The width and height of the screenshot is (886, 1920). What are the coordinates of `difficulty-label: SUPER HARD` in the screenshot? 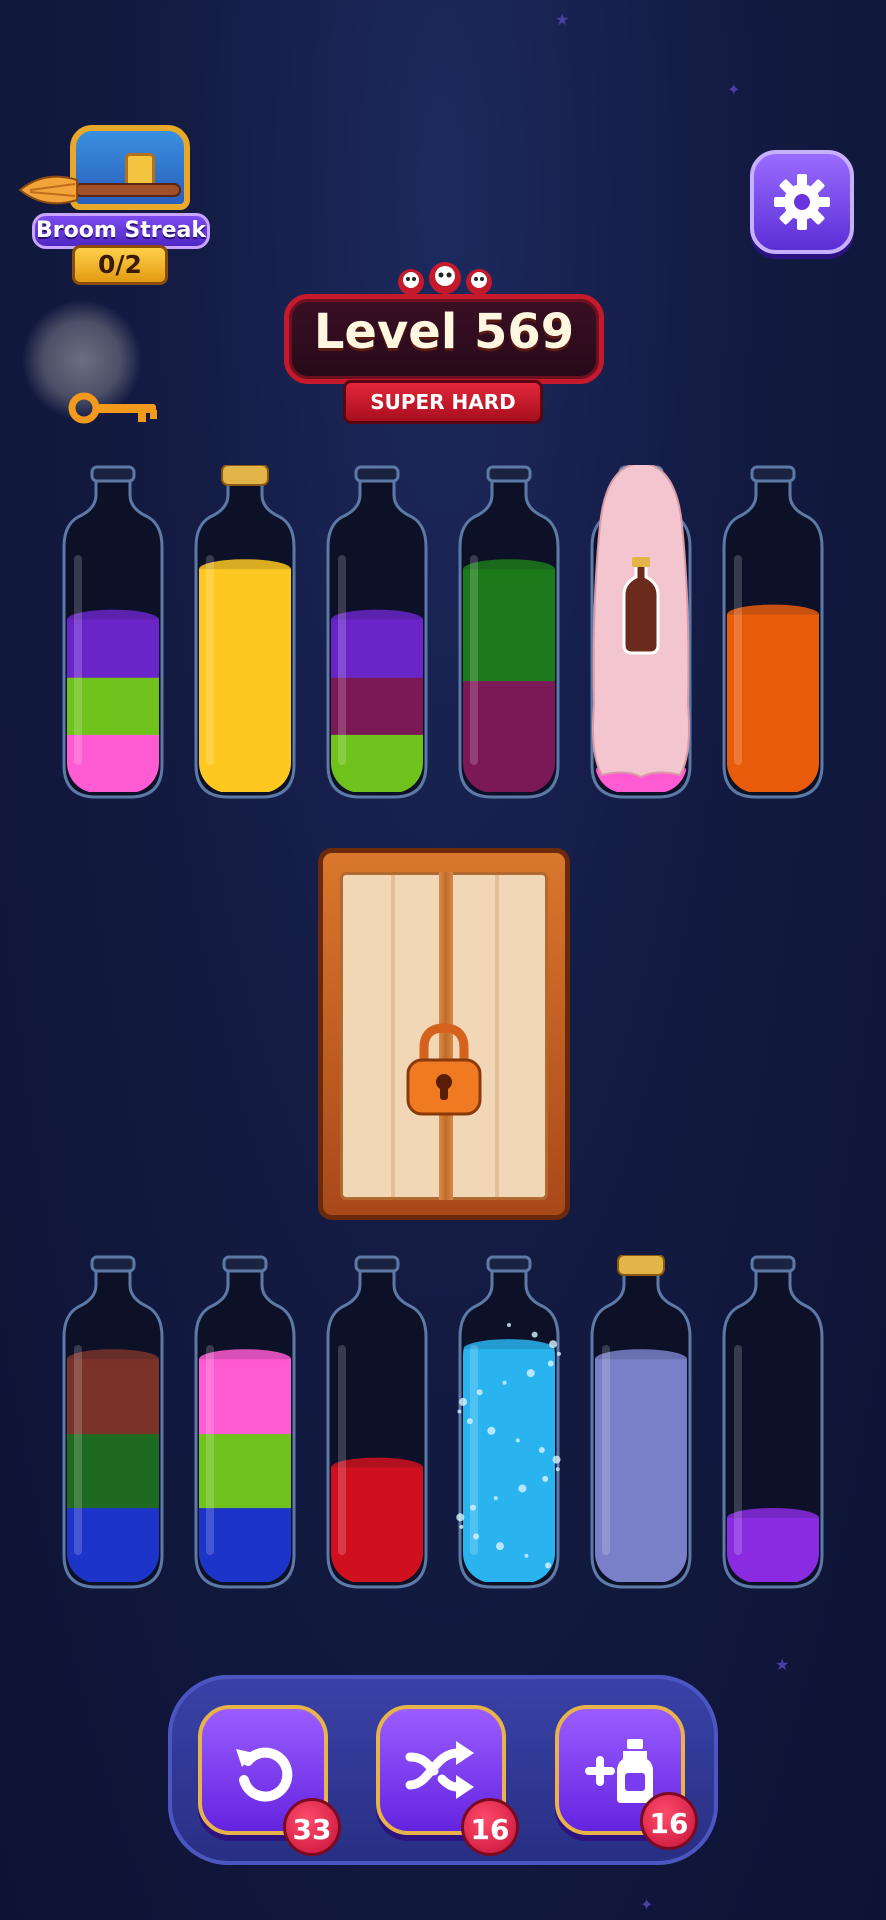 It's located at (443, 402).